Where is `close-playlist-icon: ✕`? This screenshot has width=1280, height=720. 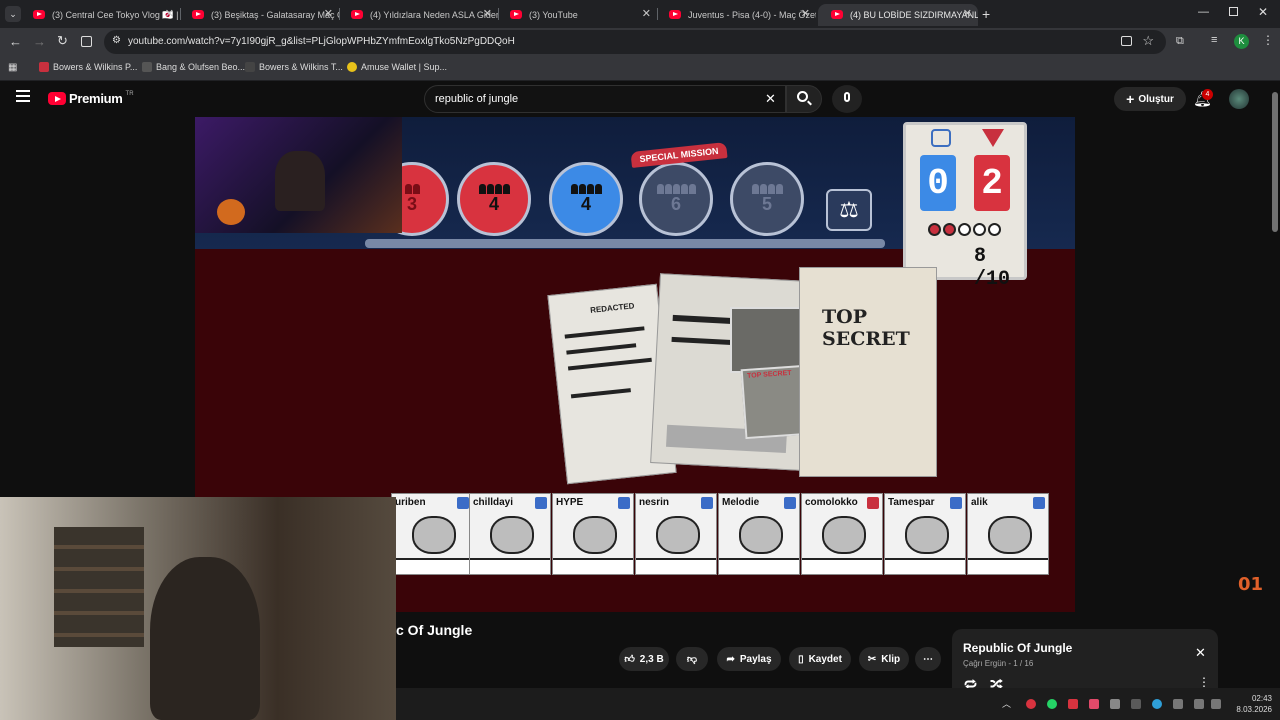
close-playlist-icon: ✕ is located at coordinates (1200, 653).